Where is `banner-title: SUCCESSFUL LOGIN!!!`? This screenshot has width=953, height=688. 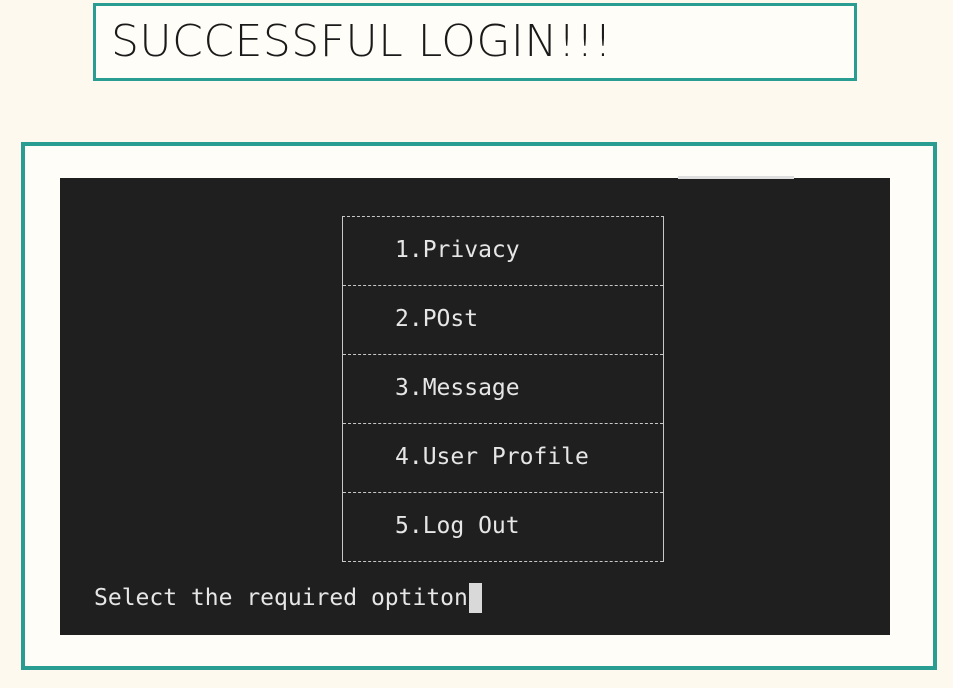 banner-title: SUCCESSFUL LOGIN!!! is located at coordinates (362, 41).